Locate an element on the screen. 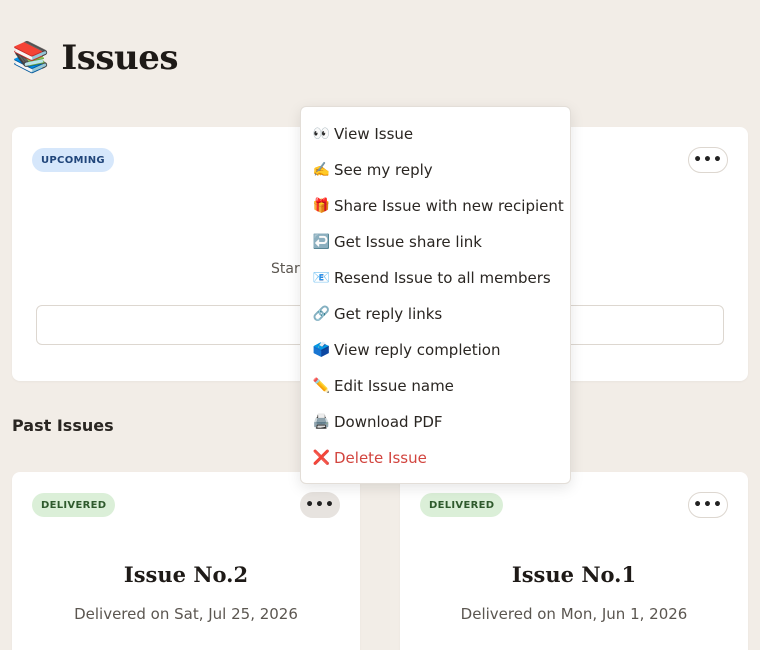  upcoming-status-badge: UPCOMING is located at coordinates (73, 160).